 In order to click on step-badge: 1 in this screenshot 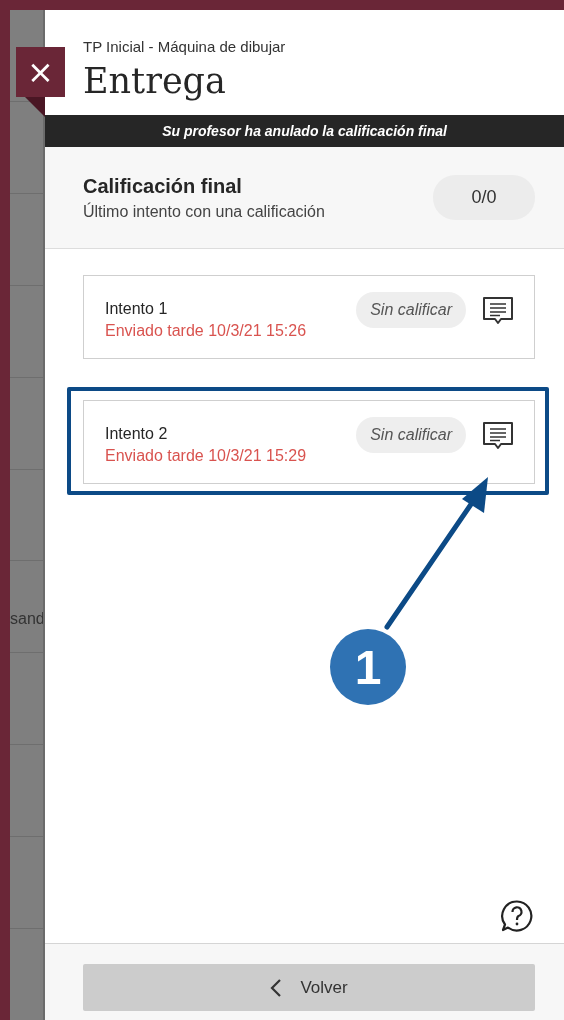, I will do `click(368, 667)`.